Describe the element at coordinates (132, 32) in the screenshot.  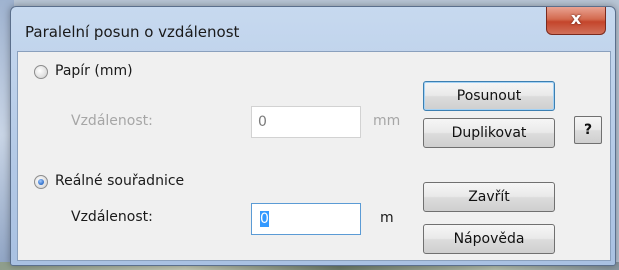
I see `window-title: Paralelní posun o vzdálenost` at that location.